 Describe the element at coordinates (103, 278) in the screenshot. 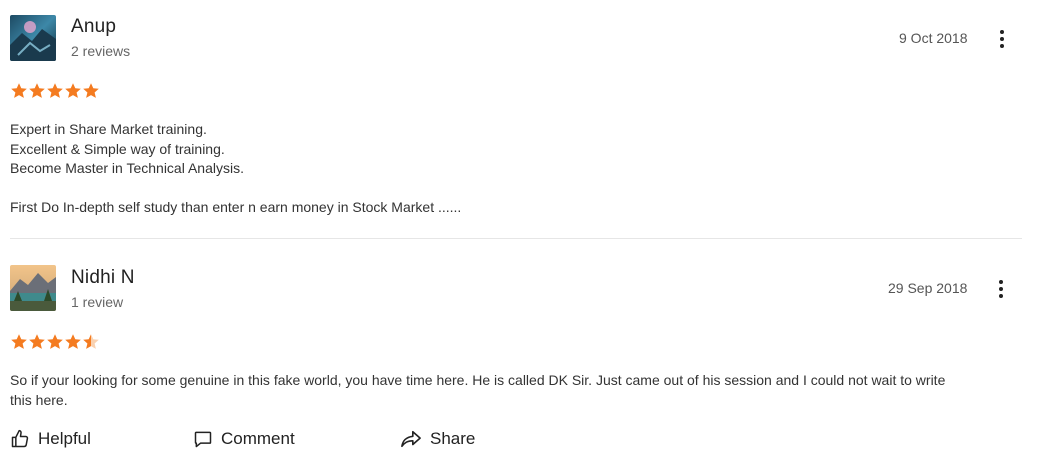

I see `author-name: Nidhi N` at that location.